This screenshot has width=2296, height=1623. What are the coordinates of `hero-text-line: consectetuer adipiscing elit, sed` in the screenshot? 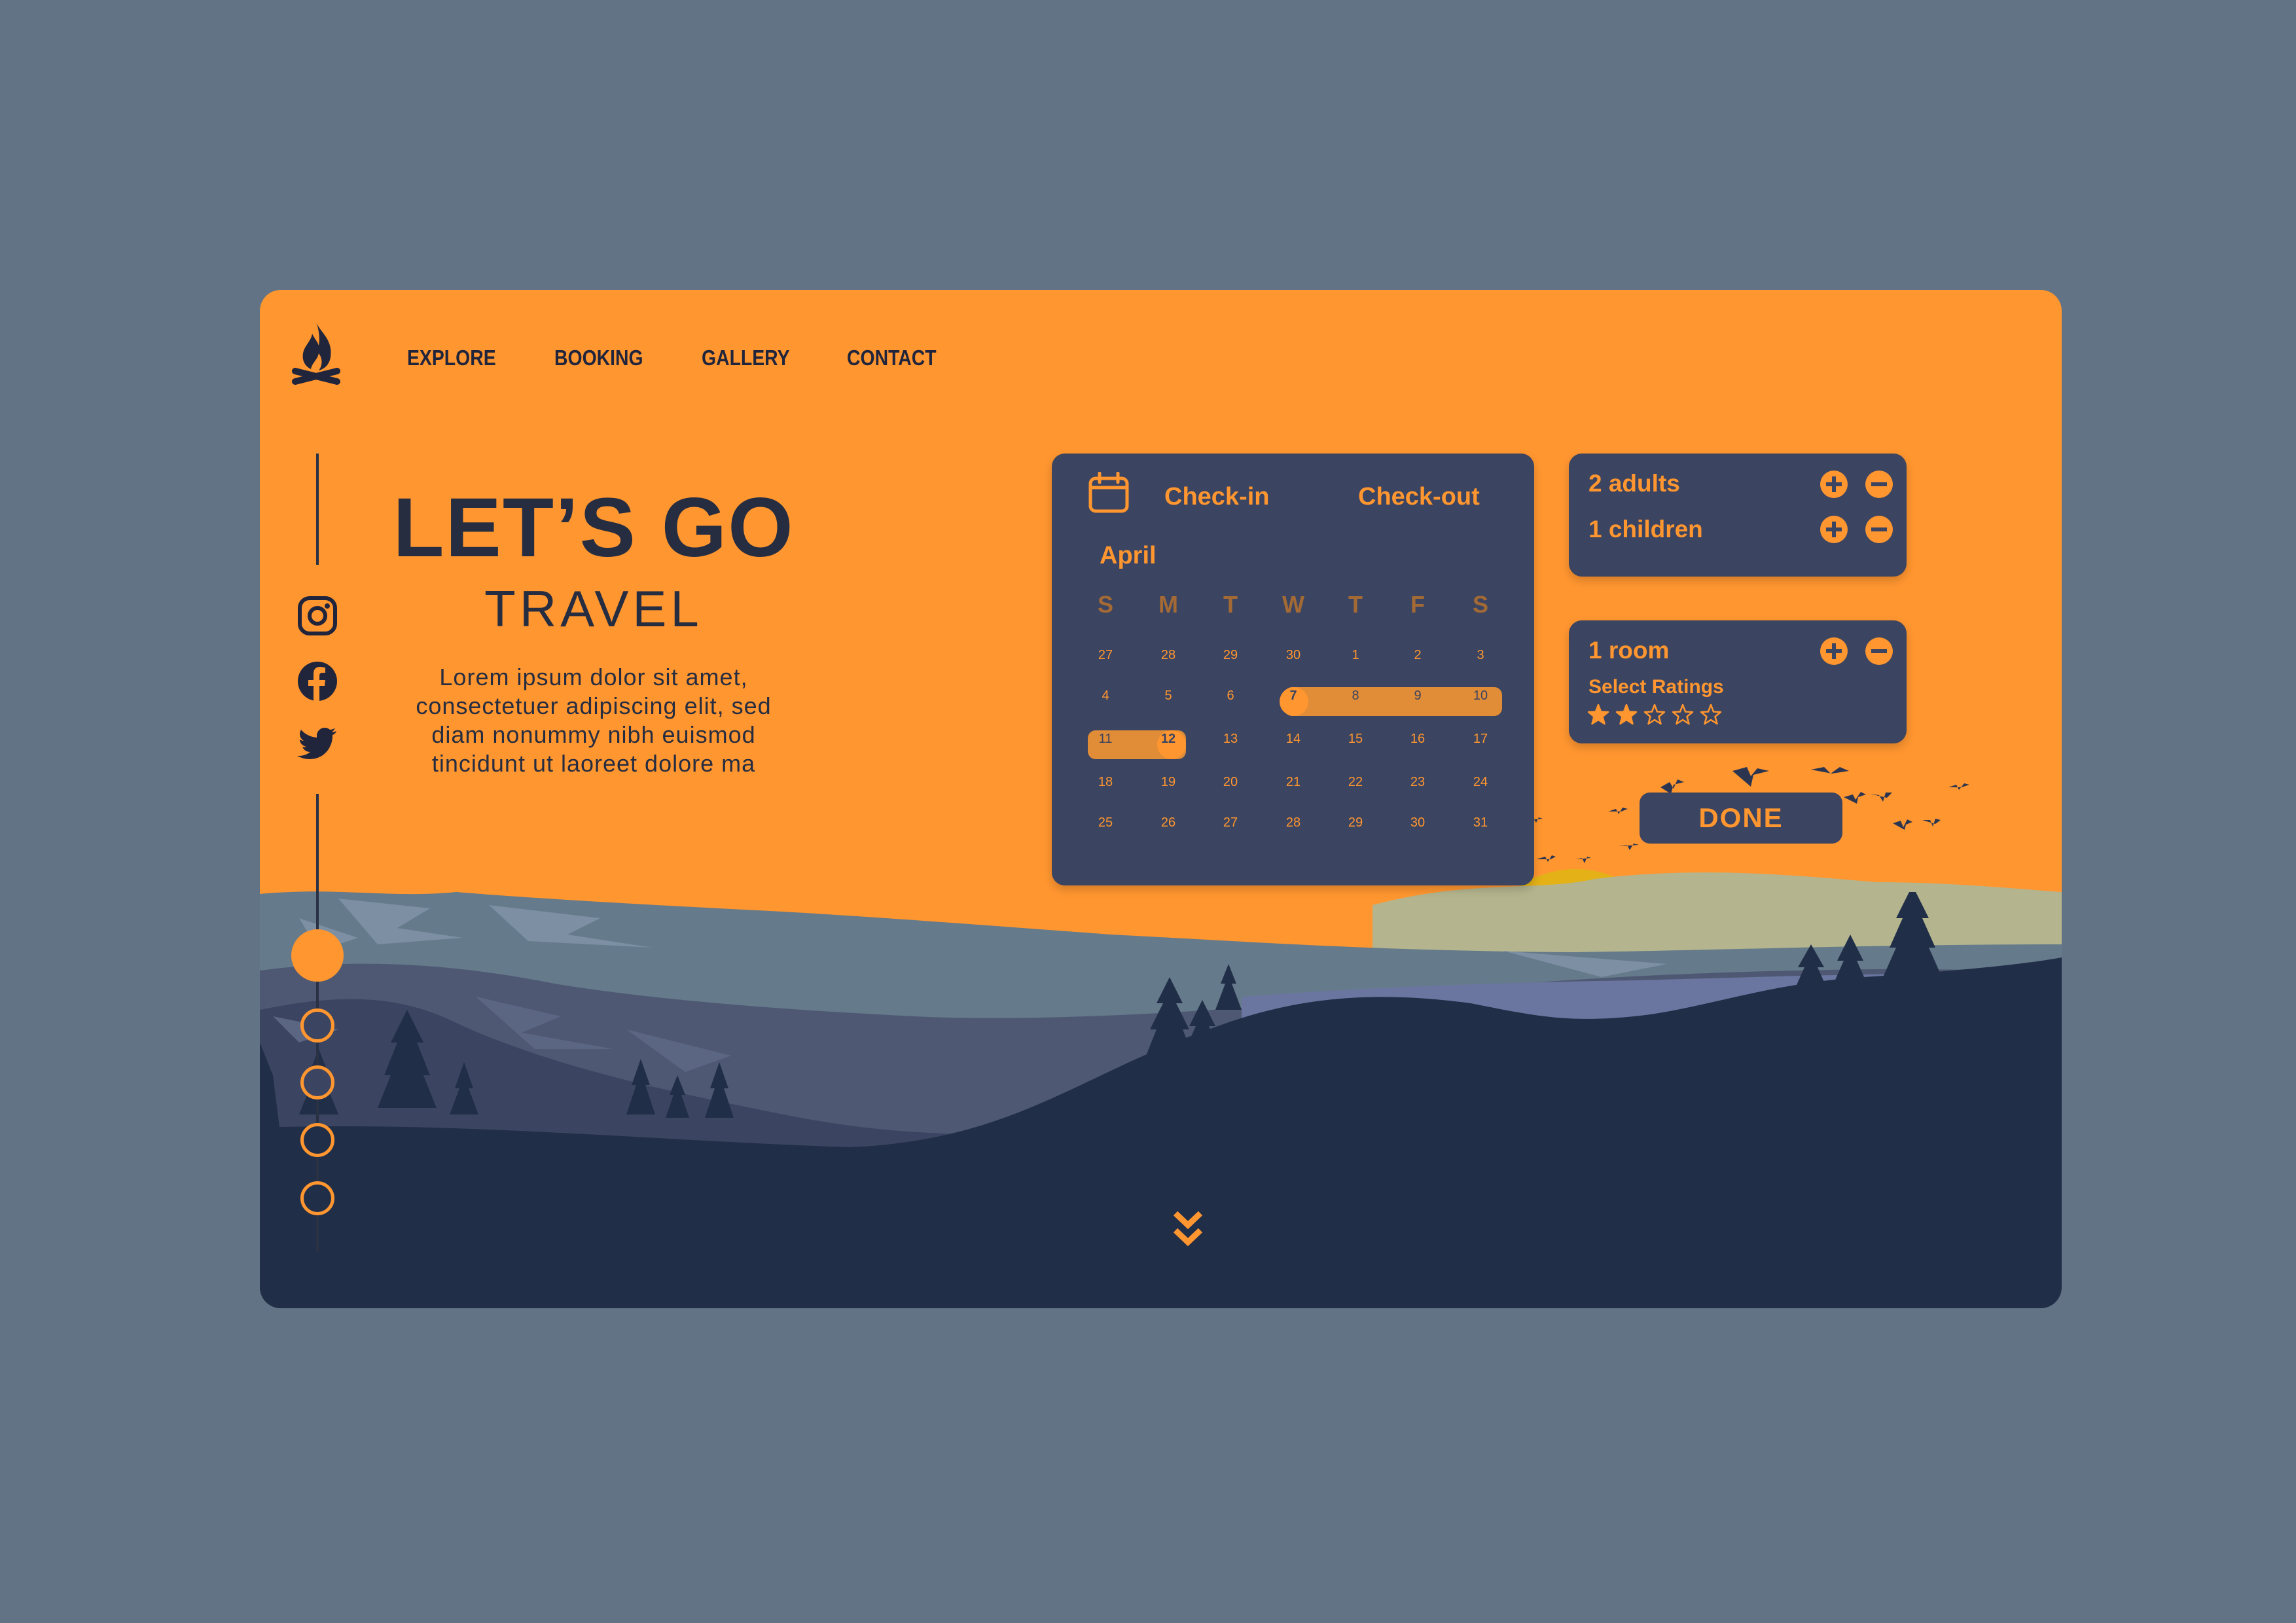 It's located at (594, 705).